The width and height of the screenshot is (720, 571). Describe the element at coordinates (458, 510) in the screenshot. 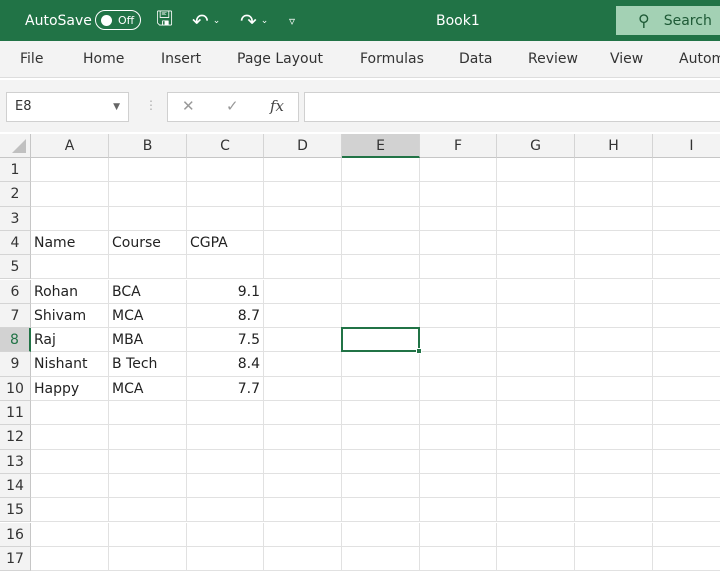

I see `cell-F15` at that location.